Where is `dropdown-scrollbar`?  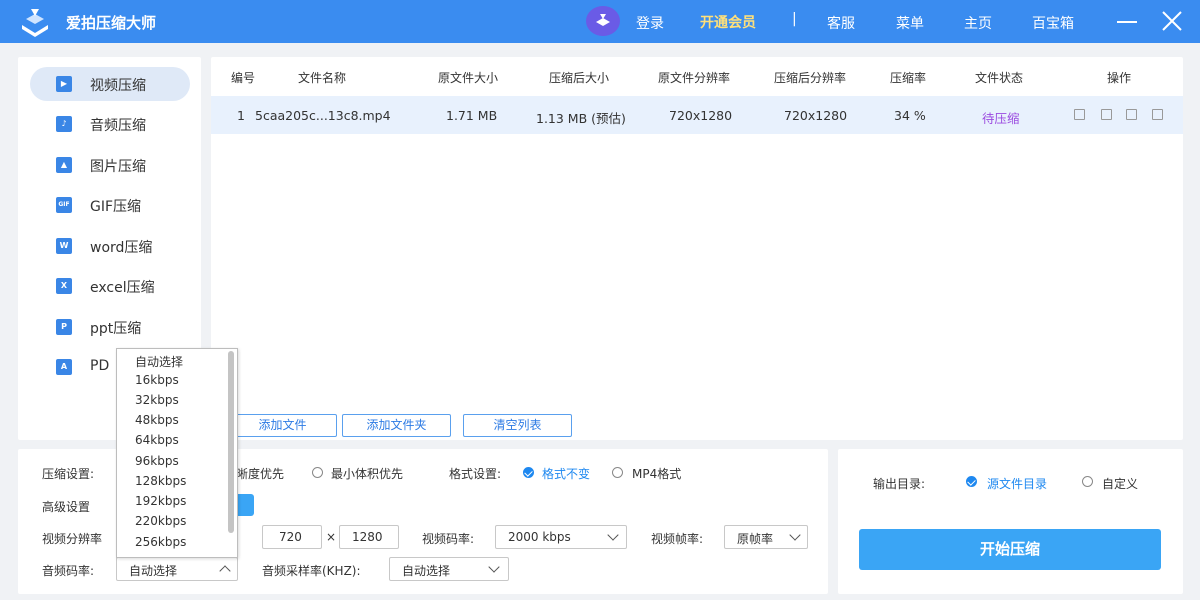
dropdown-scrollbar is located at coordinates (231, 442).